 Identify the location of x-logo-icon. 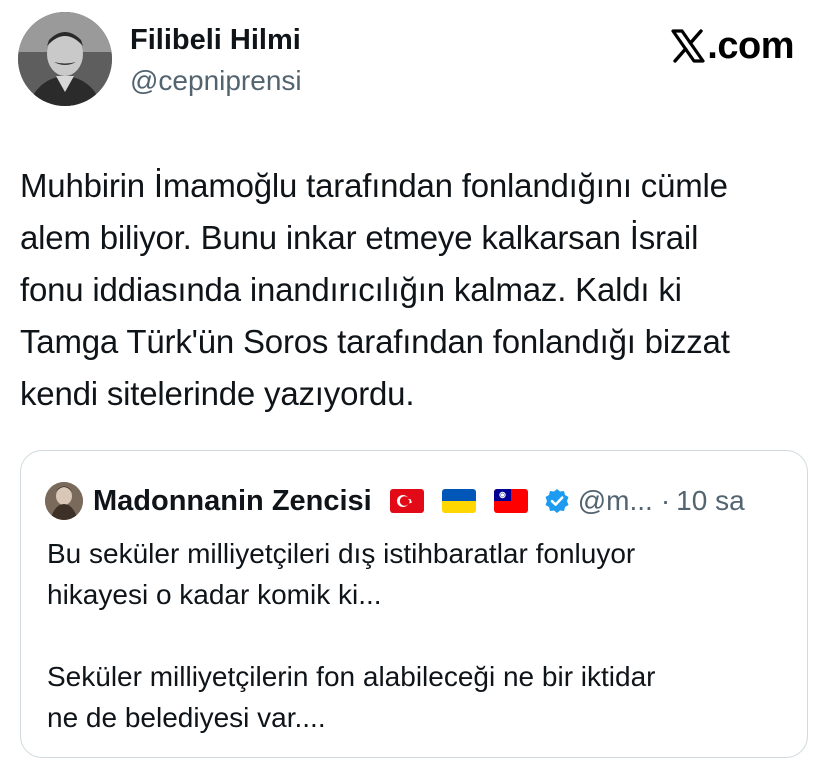
(688, 46).